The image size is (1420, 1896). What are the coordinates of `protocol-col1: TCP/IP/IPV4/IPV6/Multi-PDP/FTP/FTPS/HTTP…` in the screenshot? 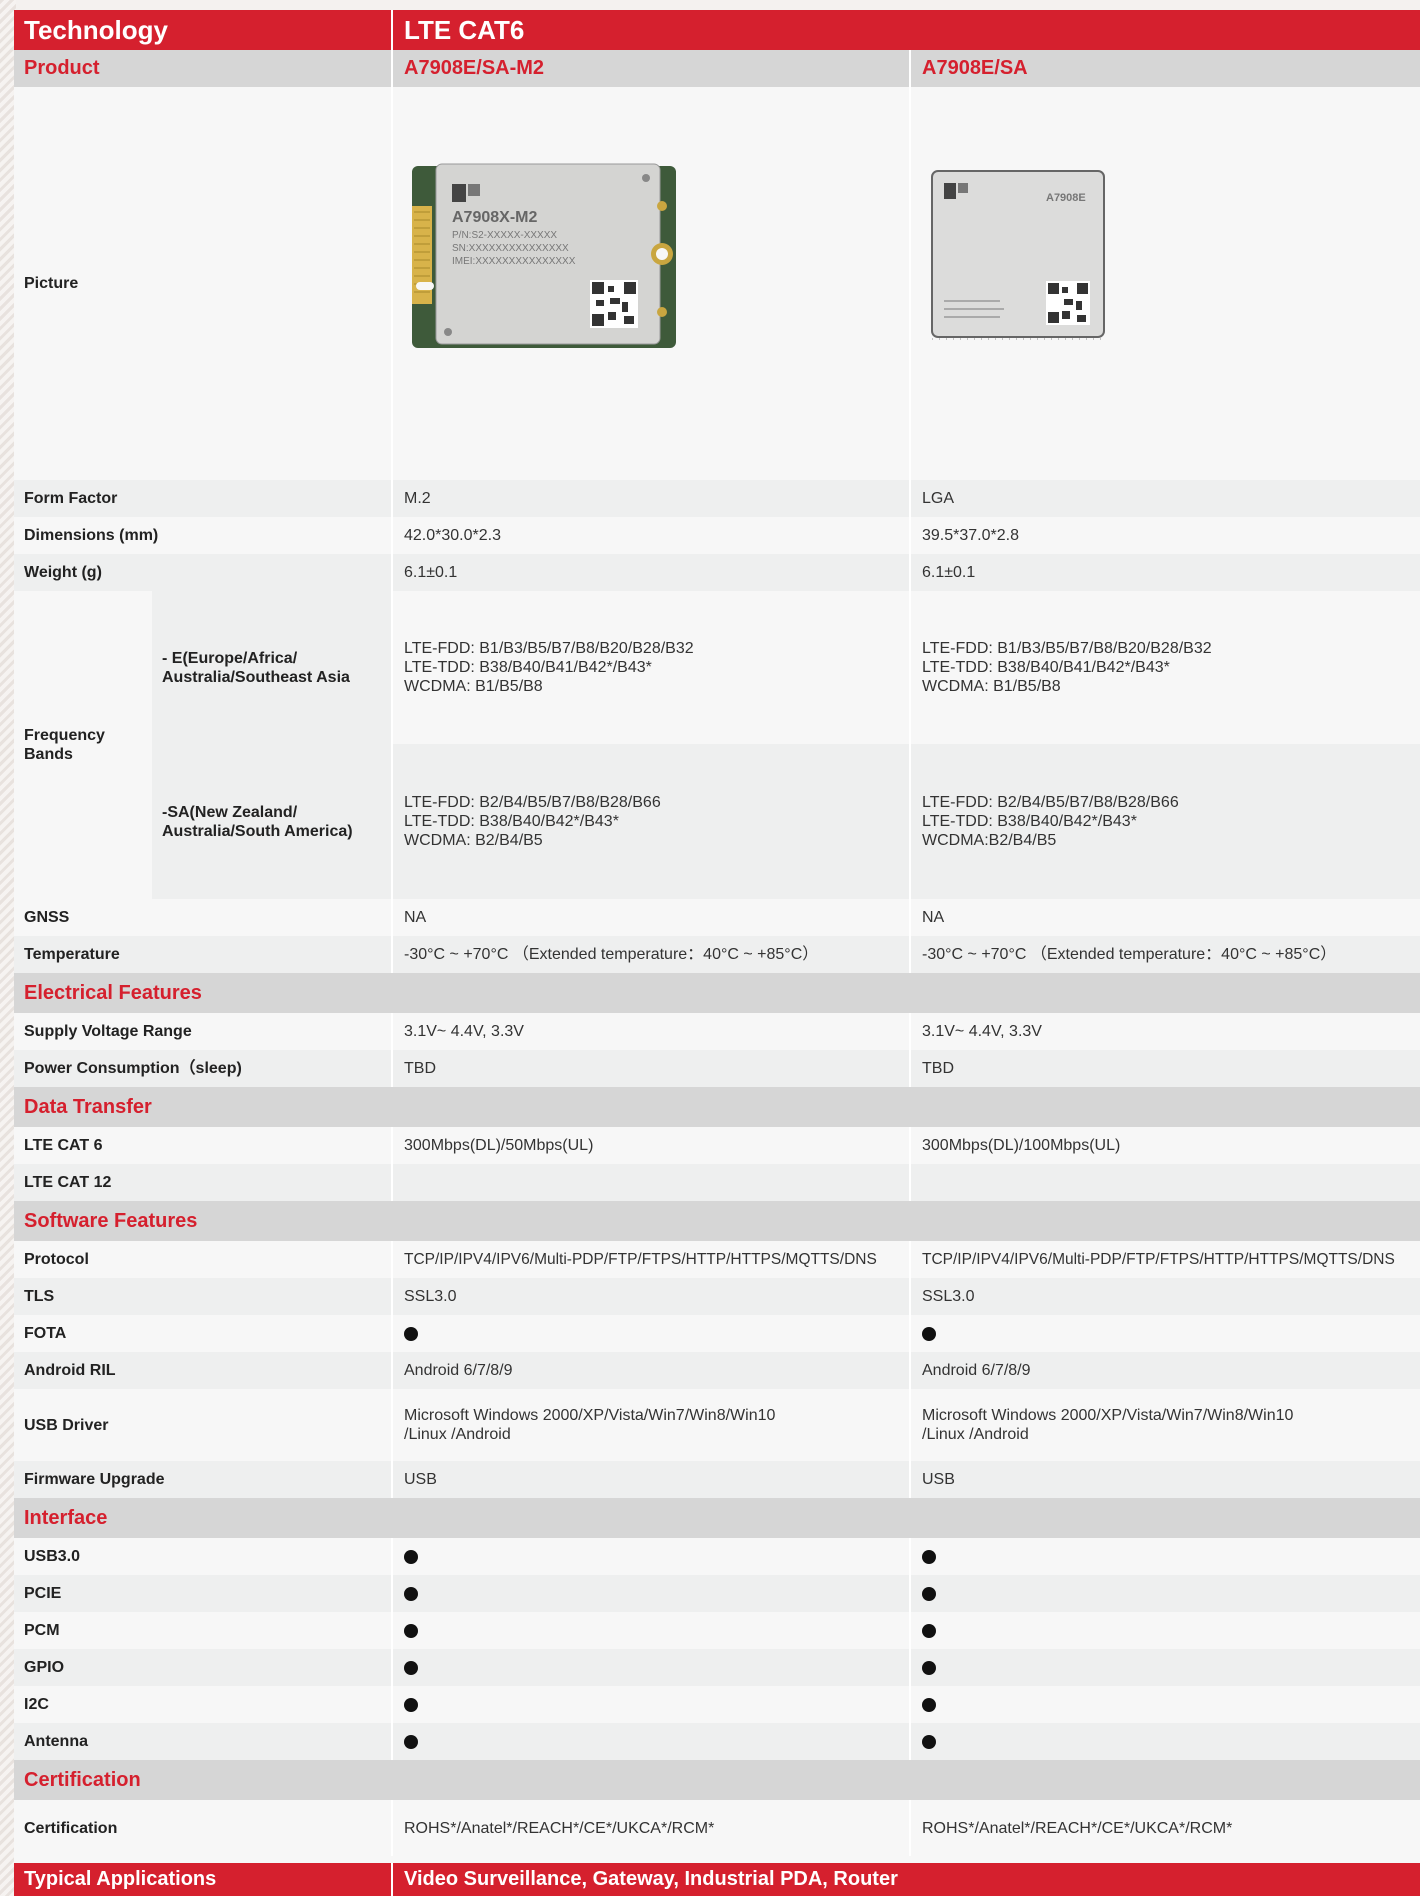 It's located at (652, 1259).